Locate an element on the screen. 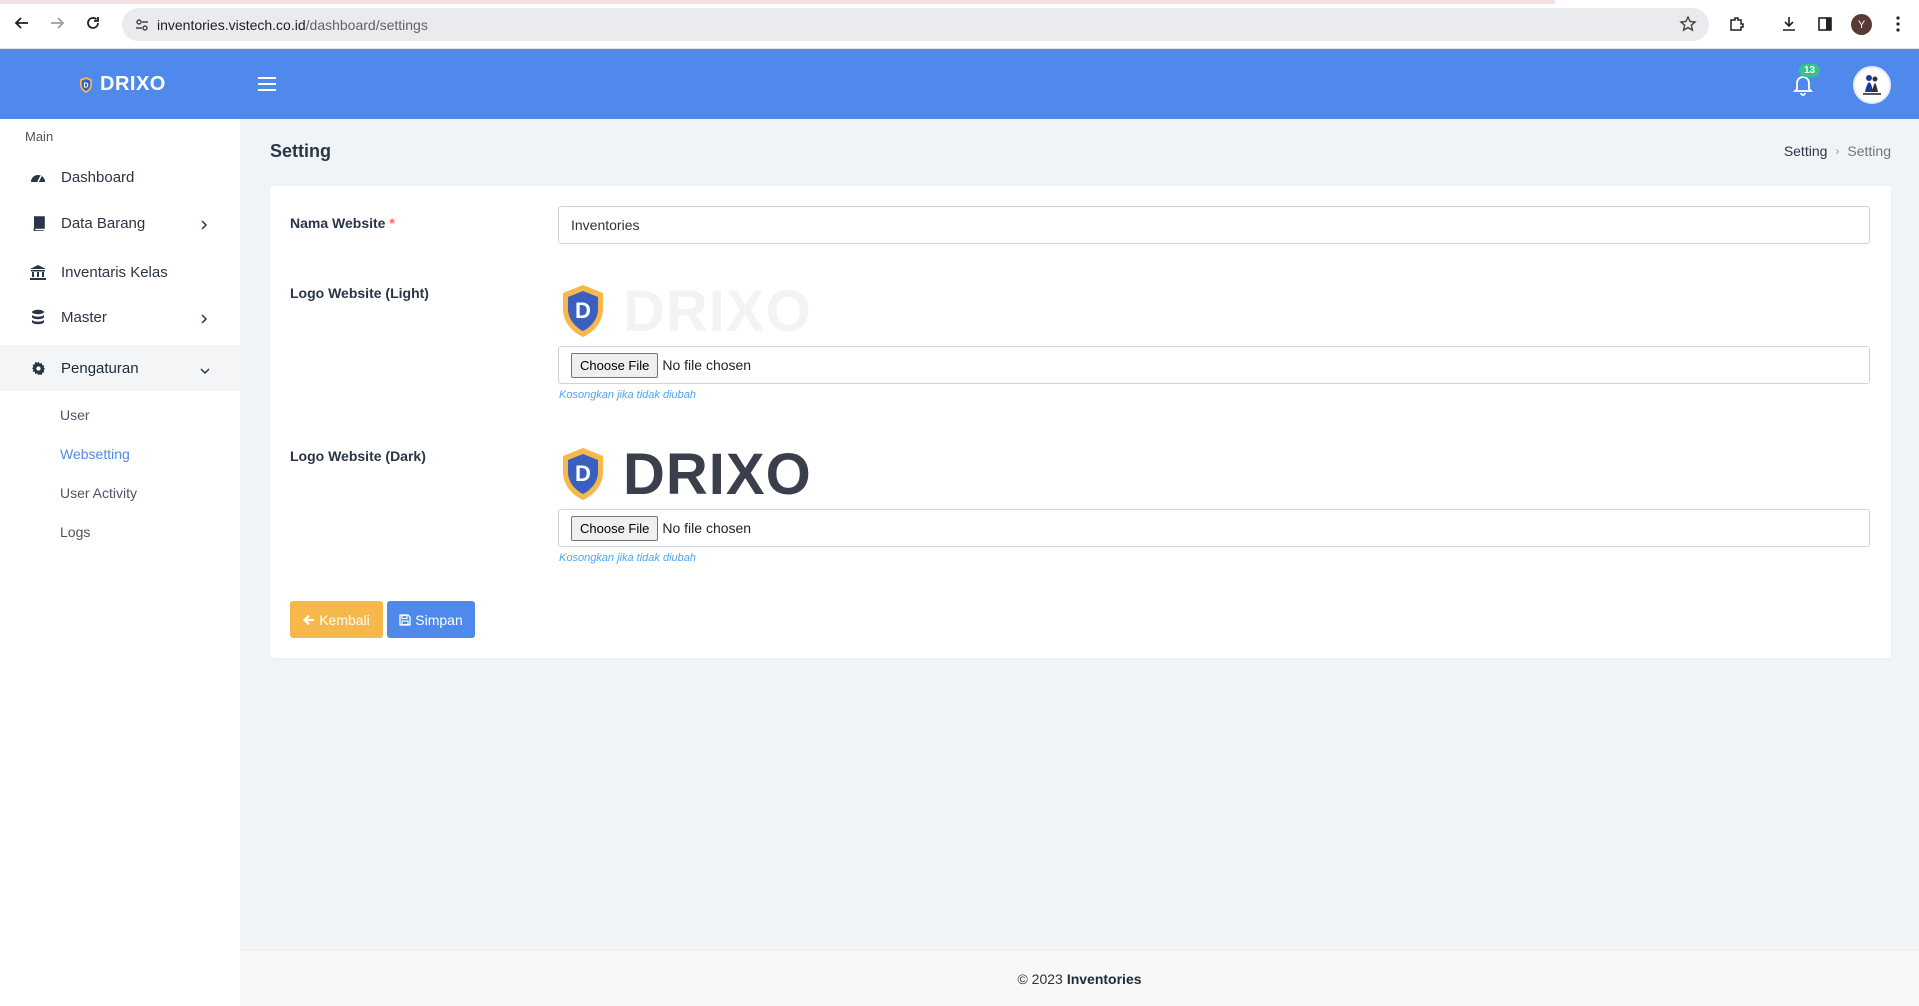 The height and width of the screenshot is (1006, 1919). logo-light-label: Logo Website (Light) is located at coordinates (359, 293).